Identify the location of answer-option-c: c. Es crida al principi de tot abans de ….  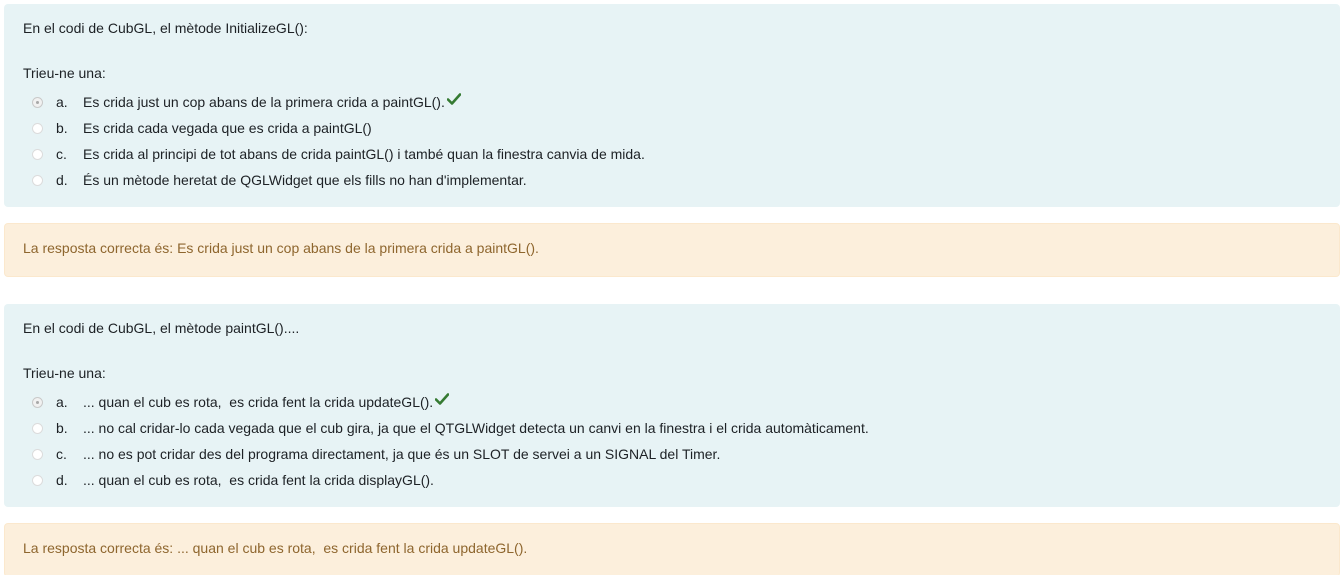
(686, 154).